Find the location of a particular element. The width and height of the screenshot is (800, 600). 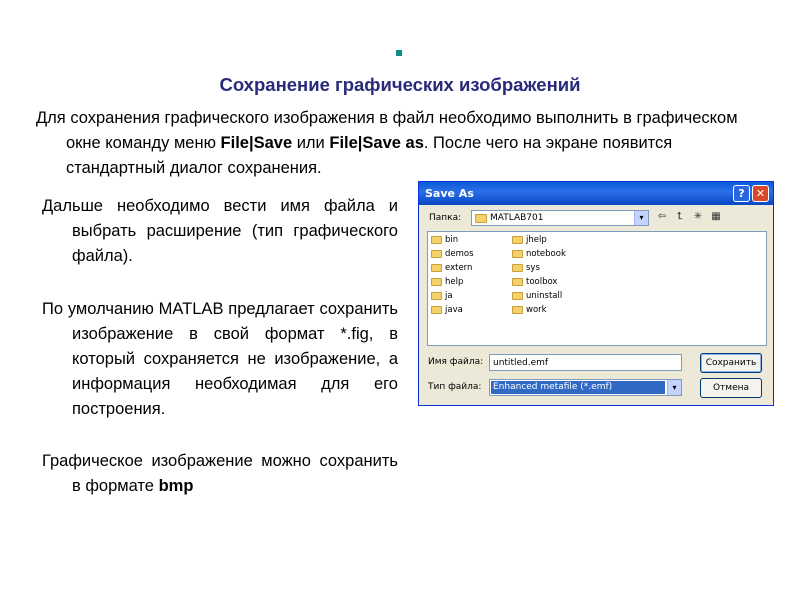

folder-name: uninstall is located at coordinates (544, 296).